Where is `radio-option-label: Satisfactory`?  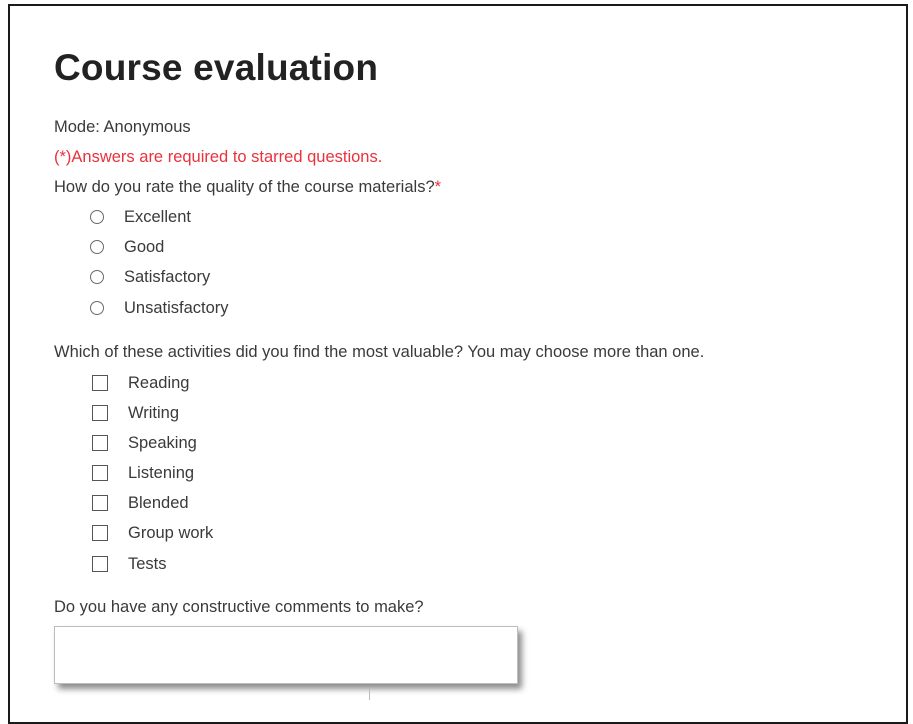 radio-option-label: Satisfactory is located at coordinates (167, 276).